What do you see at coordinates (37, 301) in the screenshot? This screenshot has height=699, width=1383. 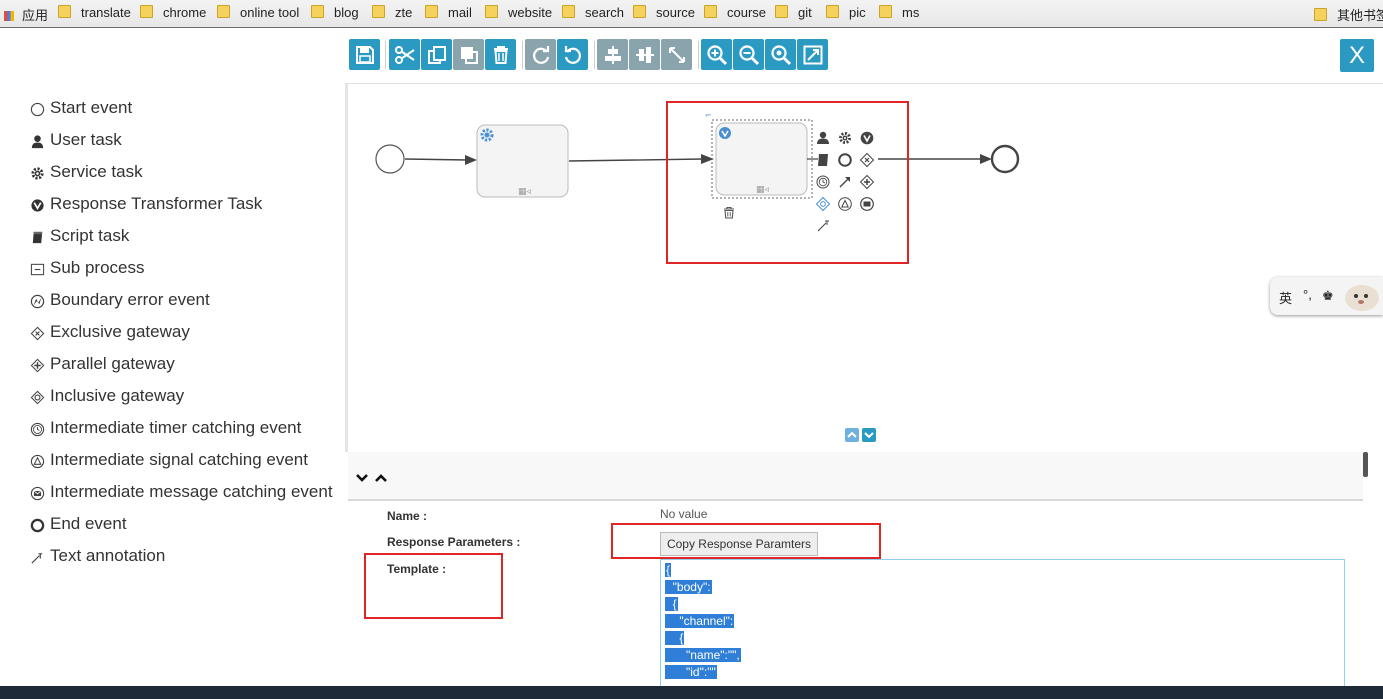 I see `error-event-icon` at bounding box center [37, 301].